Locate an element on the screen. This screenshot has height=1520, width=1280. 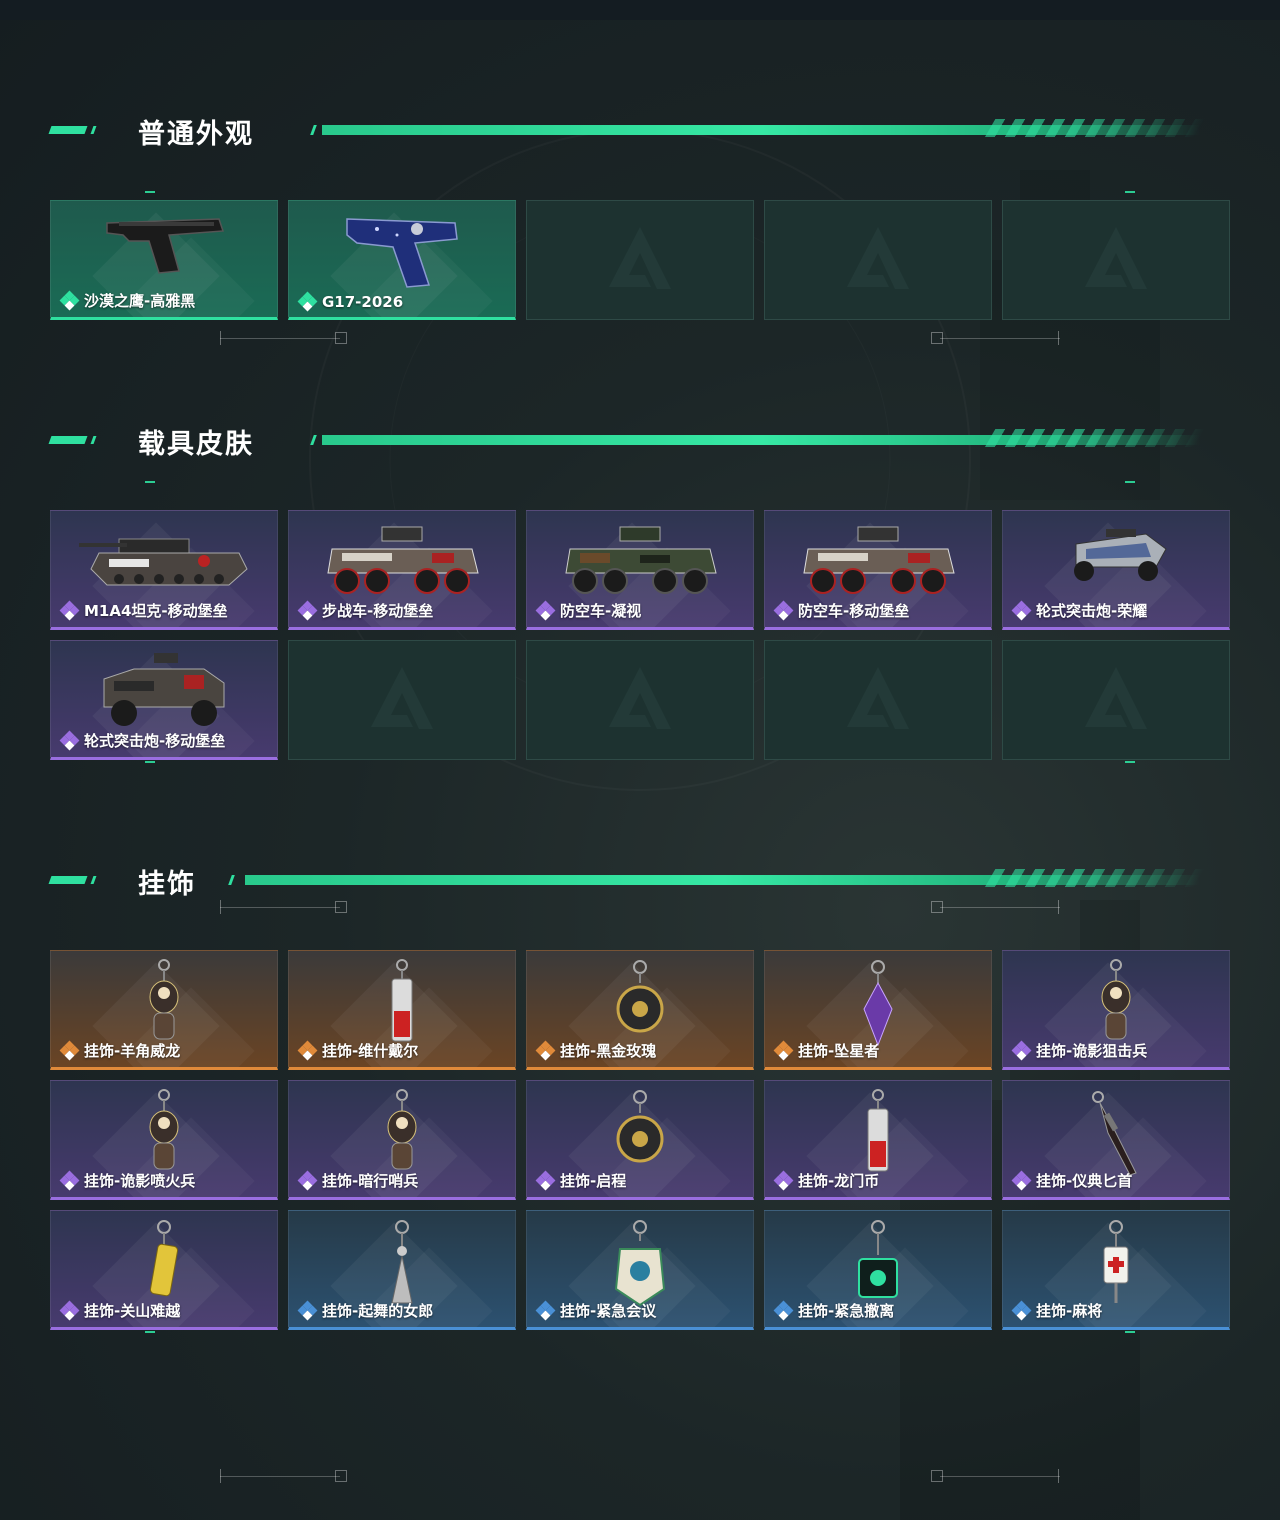
item-card: 挂饰-龙门币 is located at coordinates (878, 1140).